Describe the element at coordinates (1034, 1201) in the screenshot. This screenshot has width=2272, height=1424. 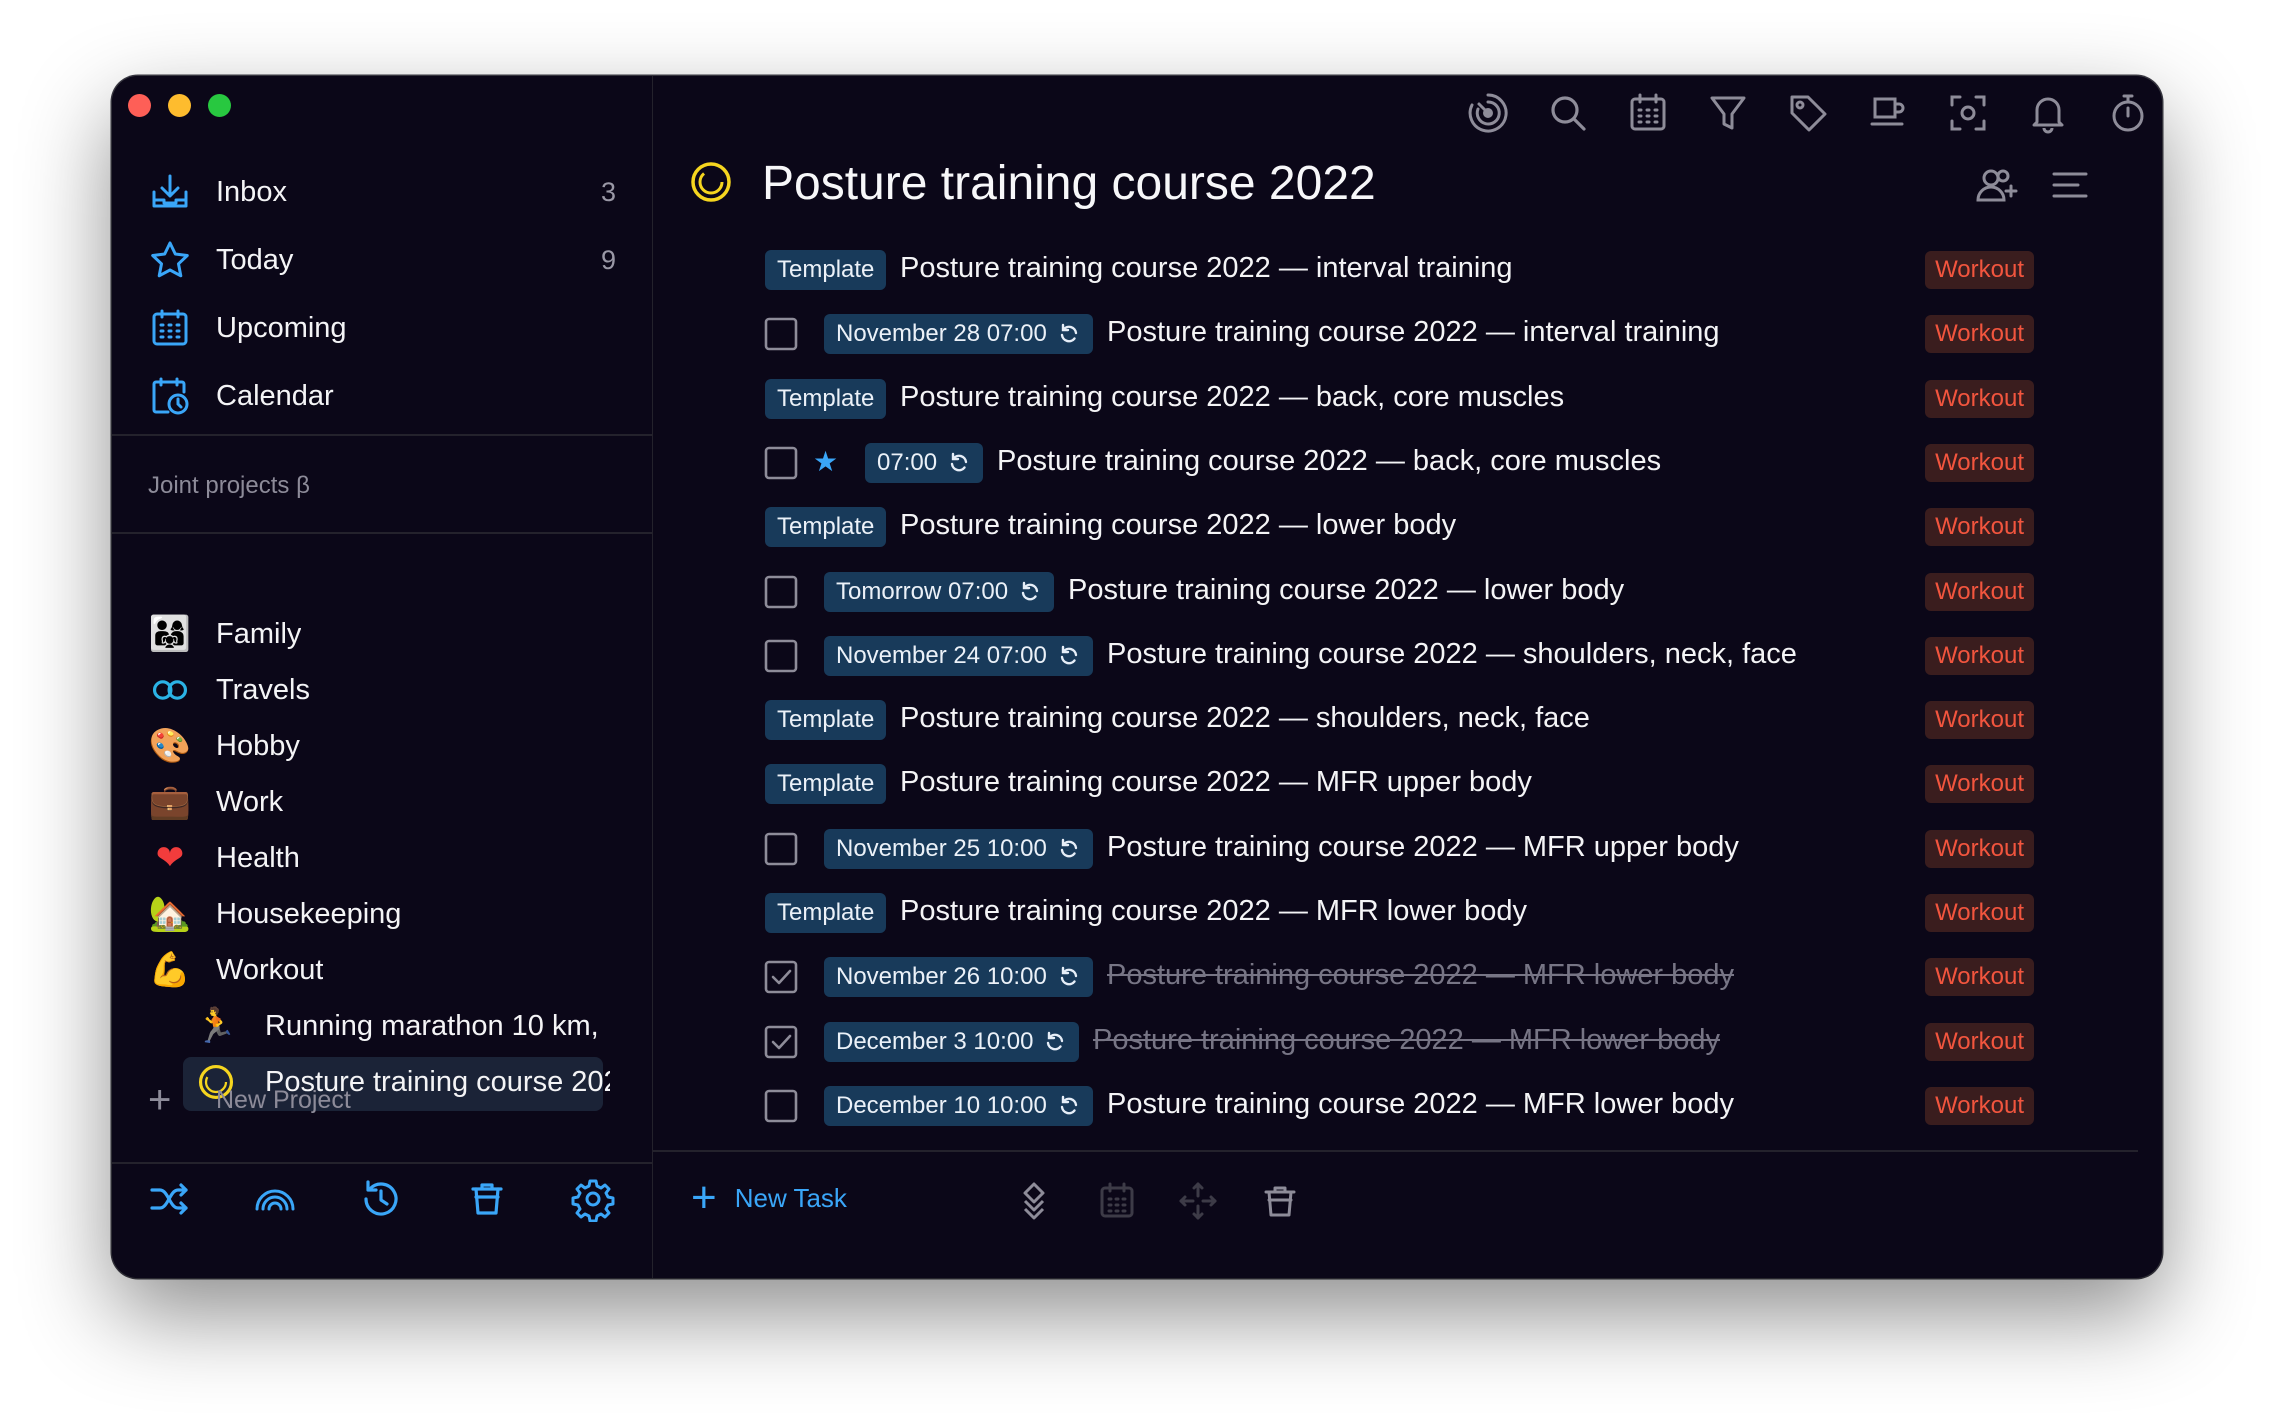
I see `priority-icon` at that location.